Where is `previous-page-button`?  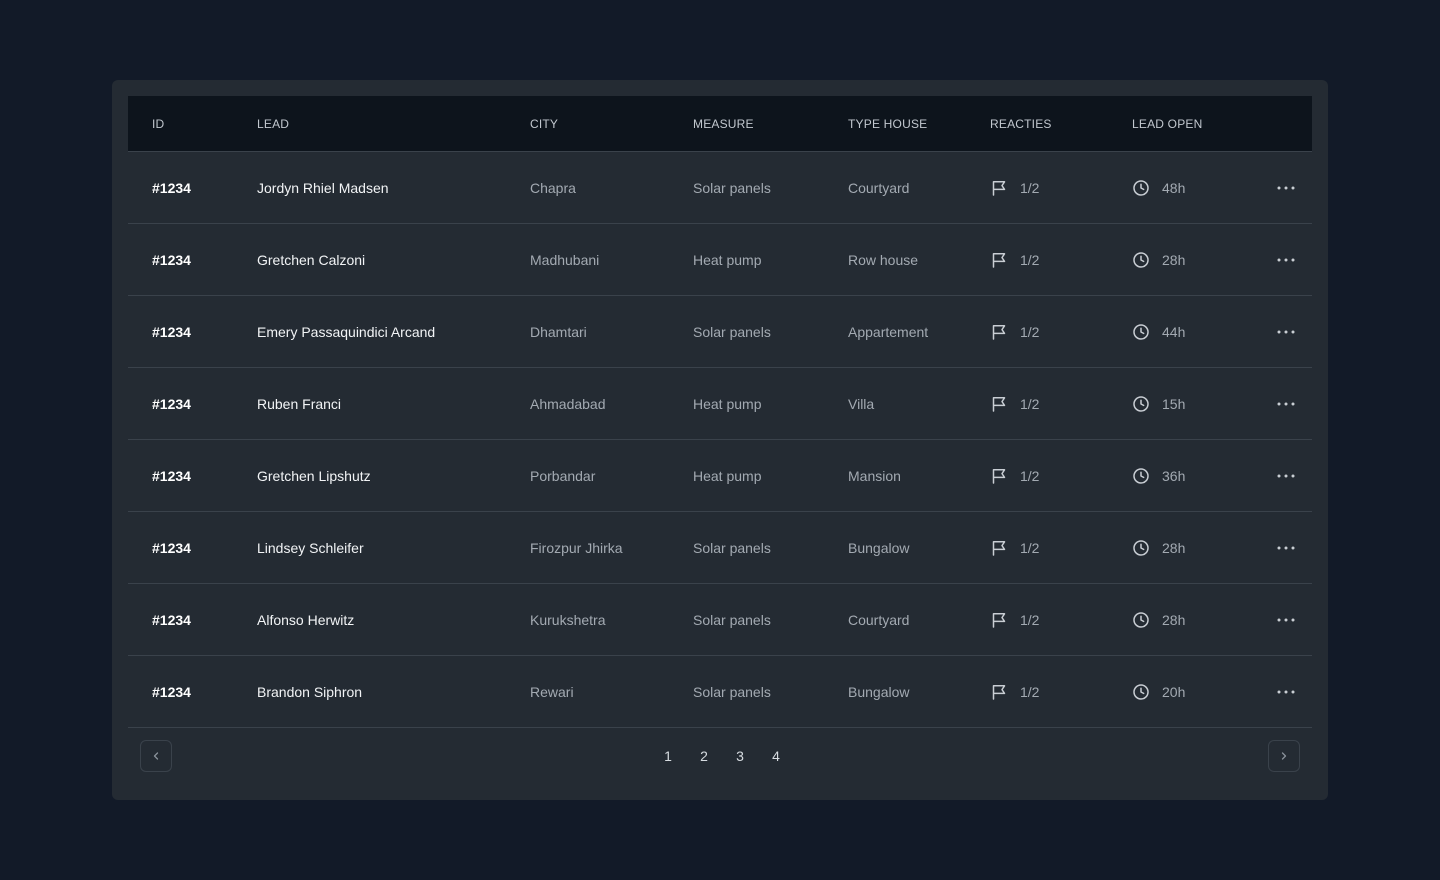 previous-page-button is located at coordinates (156, 756).